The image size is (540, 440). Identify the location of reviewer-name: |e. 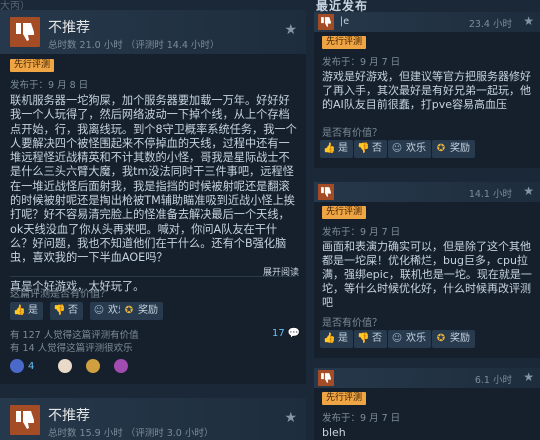
(344, 21).